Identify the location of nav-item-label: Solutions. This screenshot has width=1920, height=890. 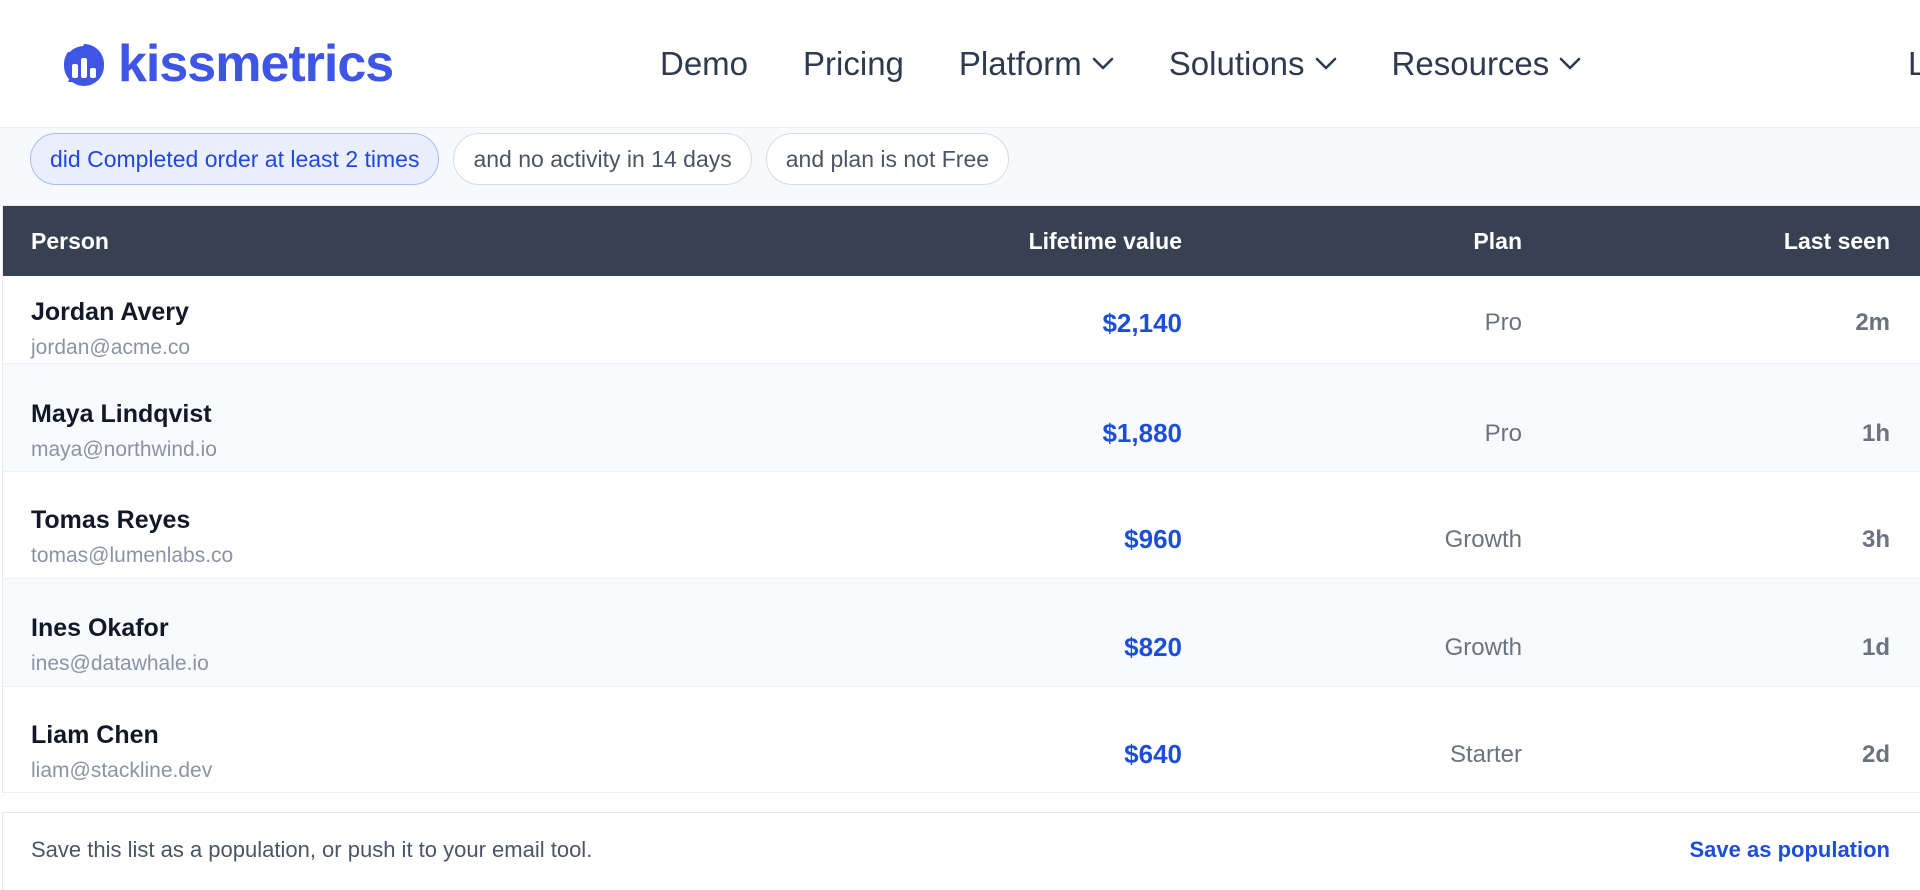
(1236, 63).